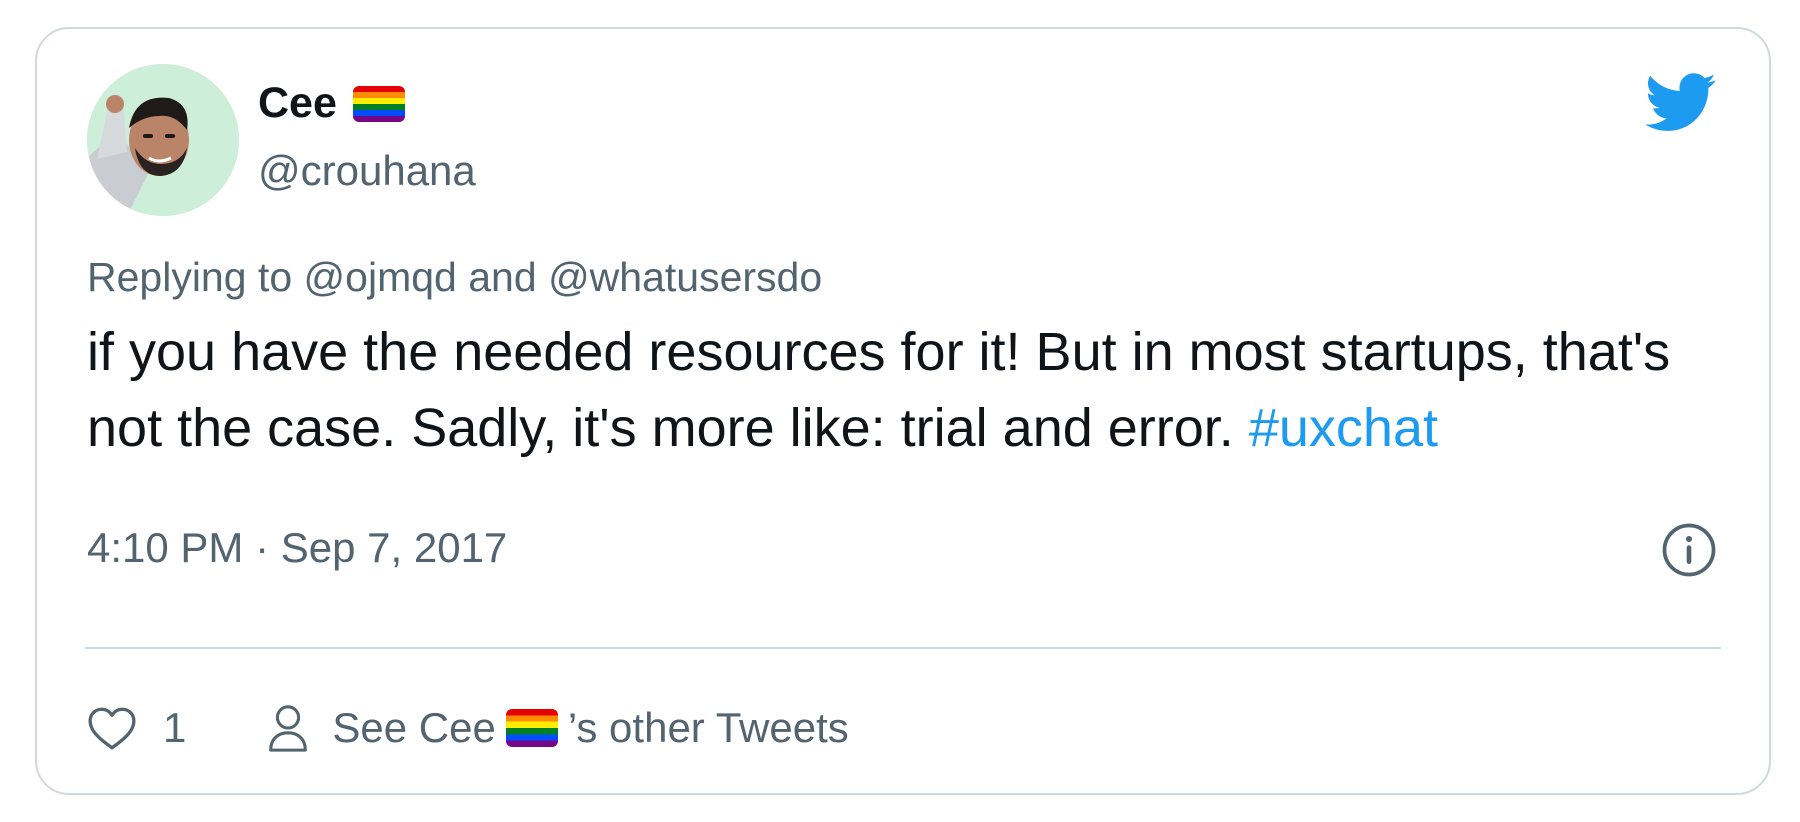 The width and height of the screenshot is (1800, 822). Describe the element at coordinates (685, 277) in the screenshot. I see `mention-whatusersdo: @whatusersdo` at that location.